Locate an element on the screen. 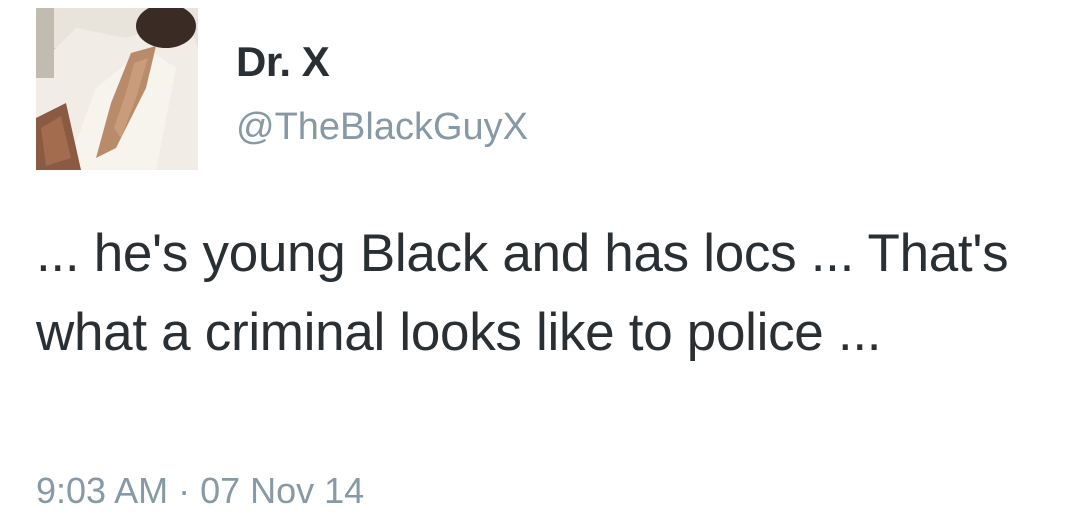 This screenshot has height=524, width=1080. tweet-timestamp: 9:03 AM · 07 Nov 14 is located at coordinates (200, 491).